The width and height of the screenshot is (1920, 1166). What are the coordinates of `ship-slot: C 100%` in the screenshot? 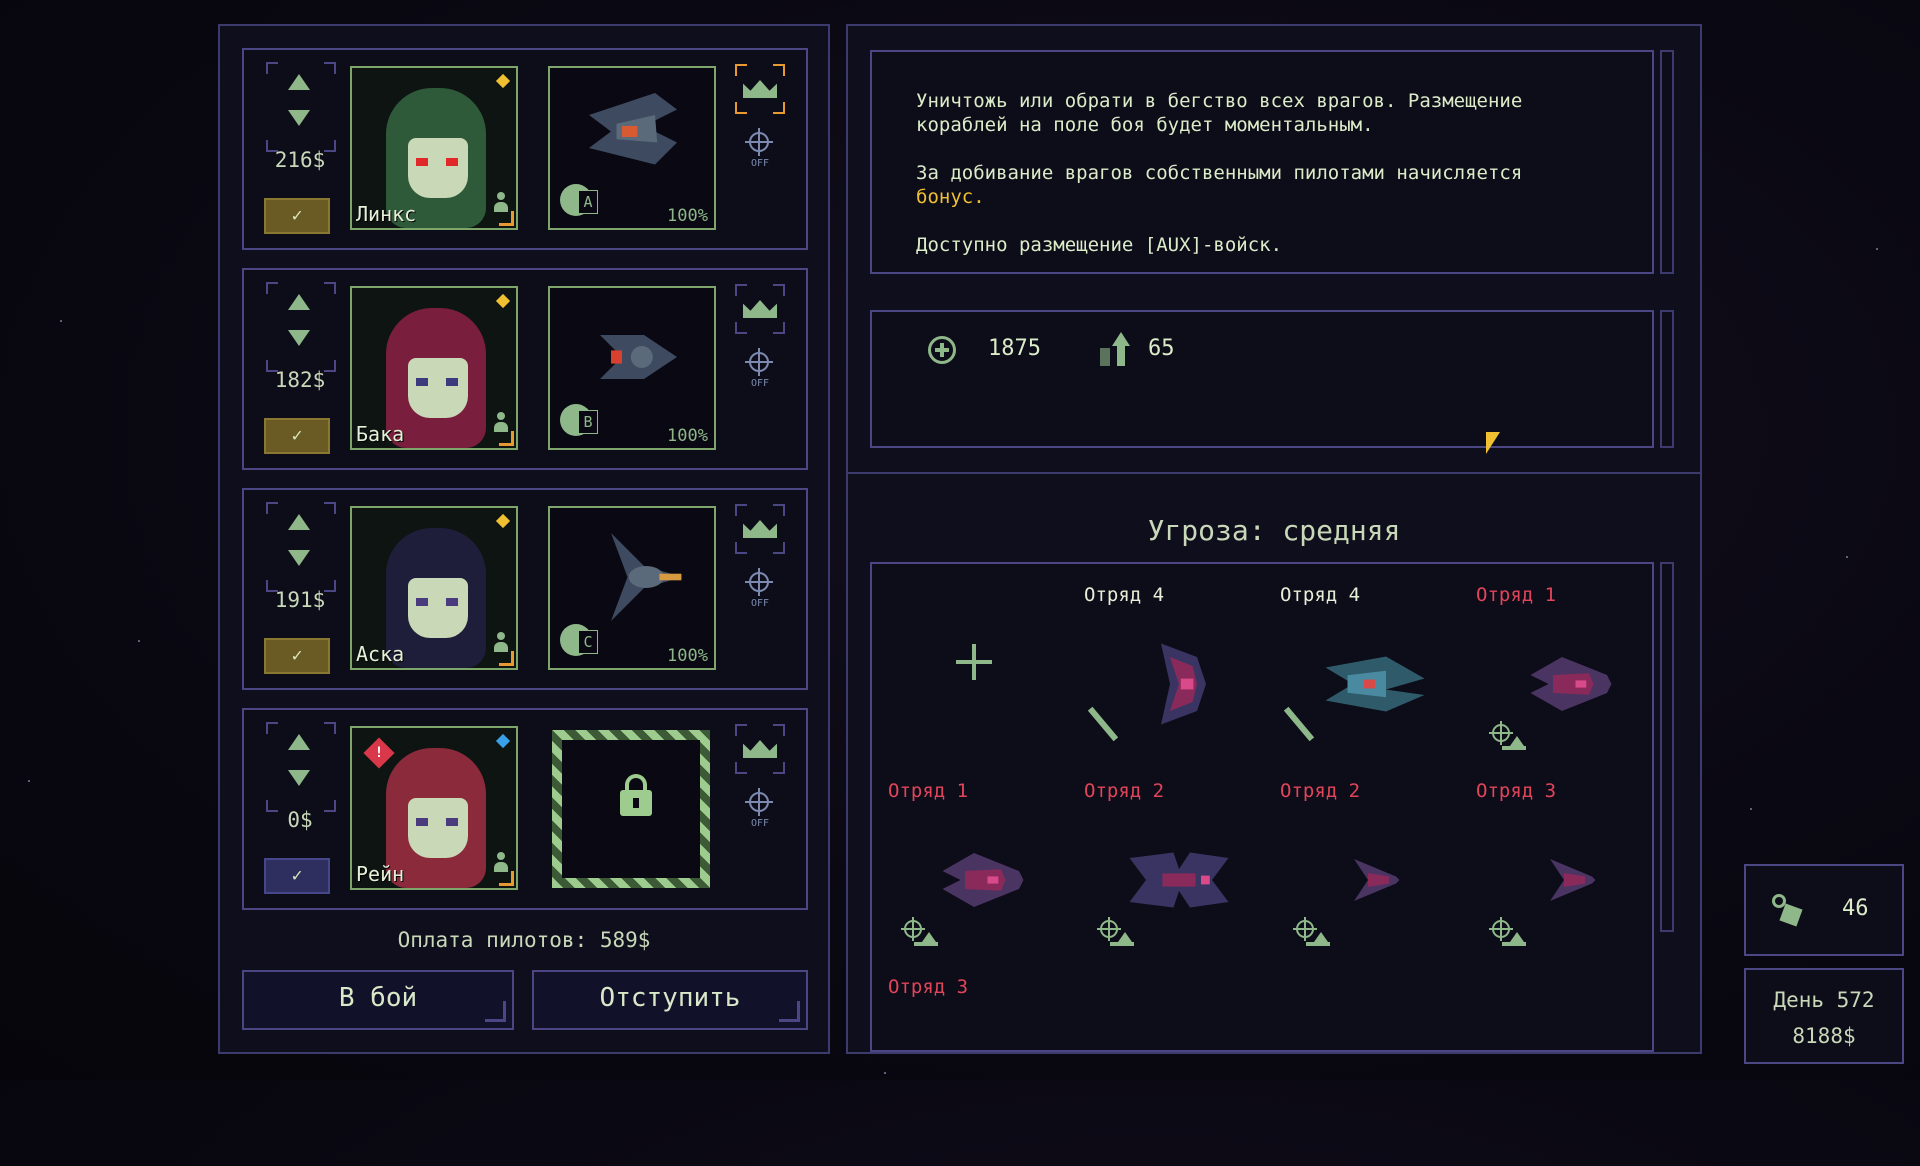 It's located at (632, 588).